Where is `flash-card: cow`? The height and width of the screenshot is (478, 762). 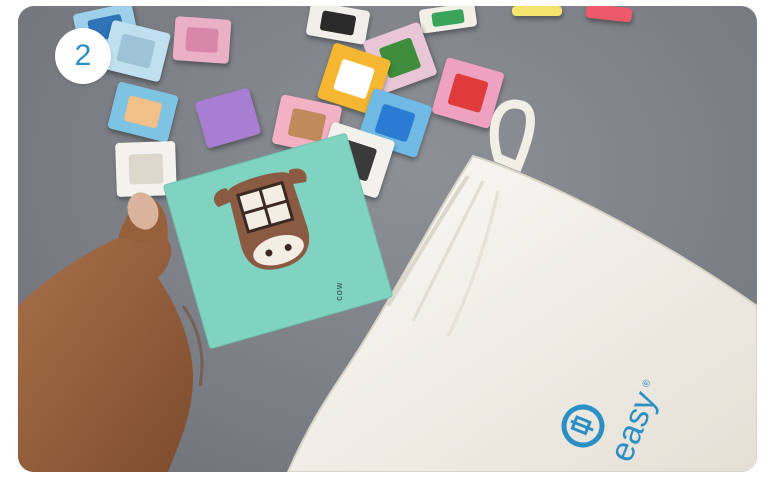 flash-card: cow is located at coordinates (278, 241).